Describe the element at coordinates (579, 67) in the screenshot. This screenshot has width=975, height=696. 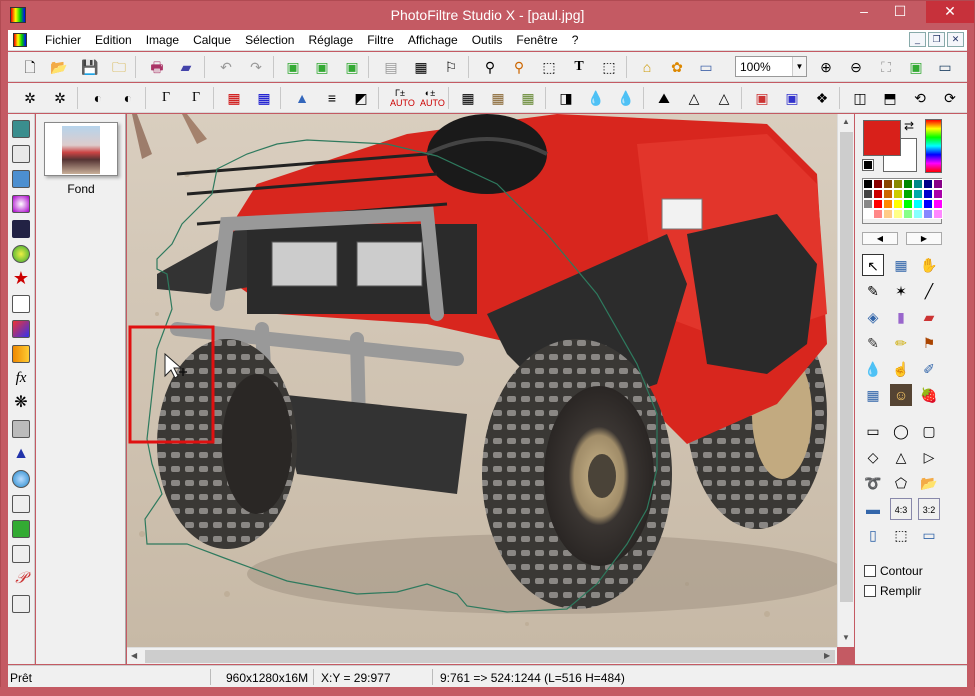
I see `text-tool-icon: T` at that location.